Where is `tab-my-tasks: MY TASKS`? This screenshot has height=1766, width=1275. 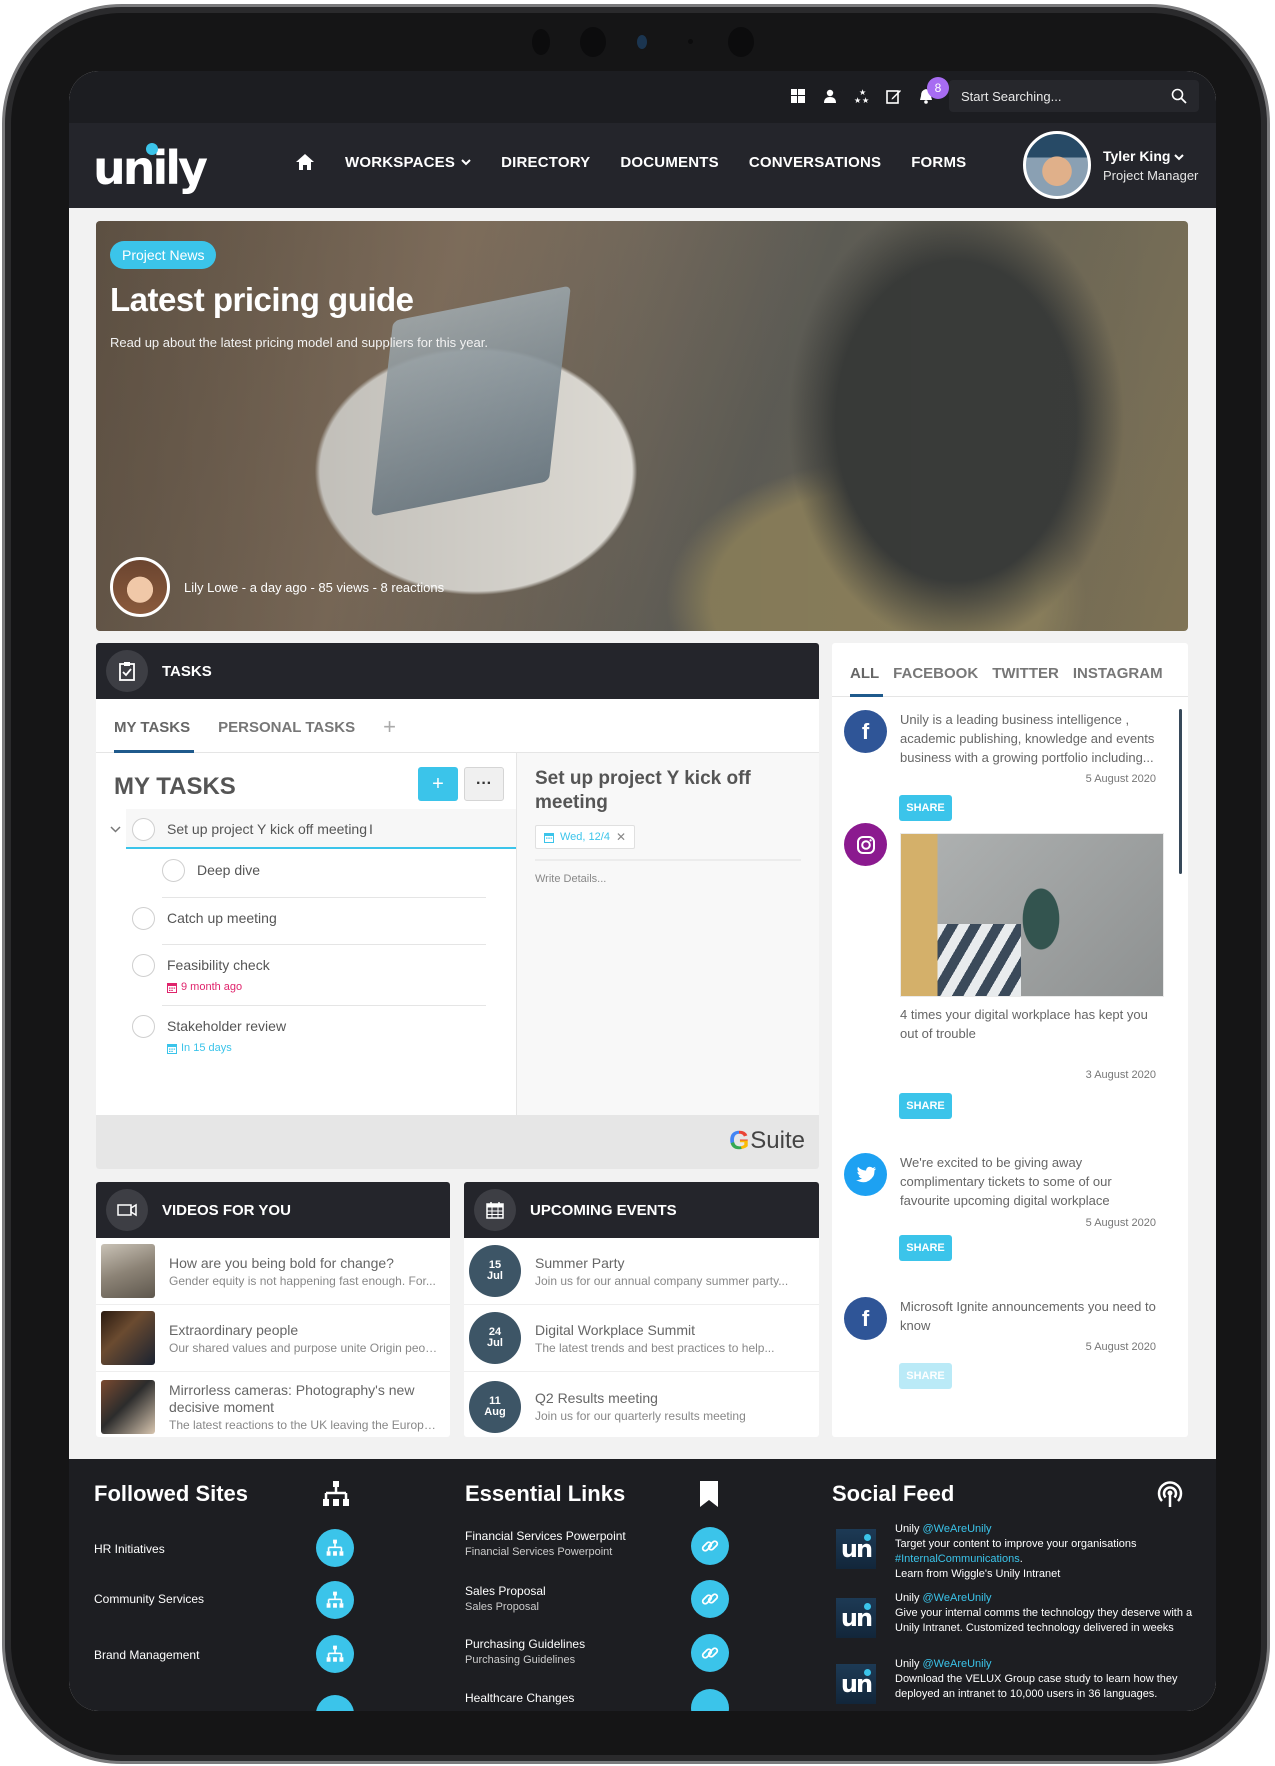
tab-my-tasks: MY TASKS is located at coordinates (154, 736).